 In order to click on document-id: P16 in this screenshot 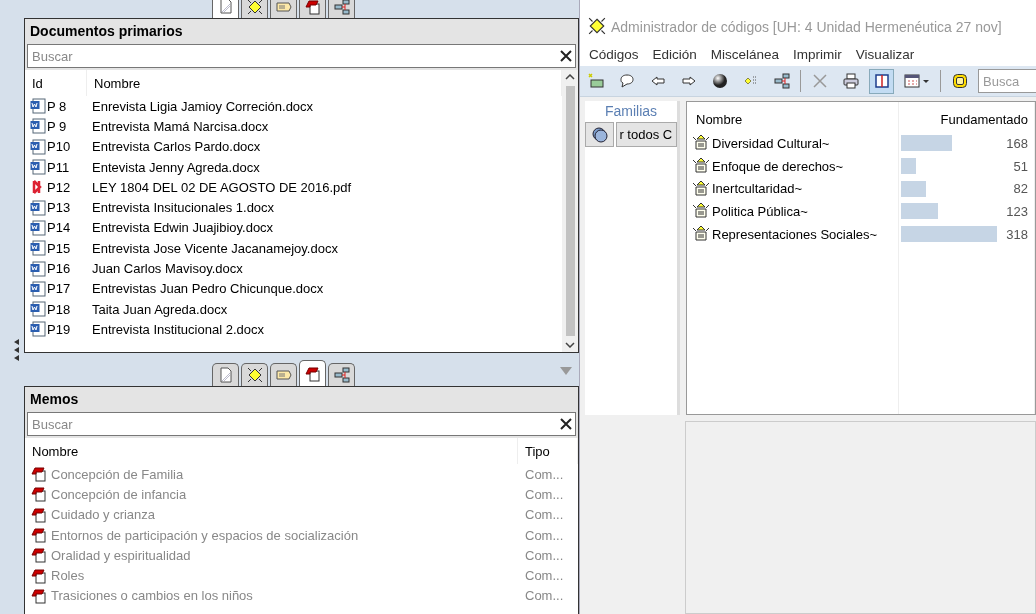, I will do `click(59, 268)`.